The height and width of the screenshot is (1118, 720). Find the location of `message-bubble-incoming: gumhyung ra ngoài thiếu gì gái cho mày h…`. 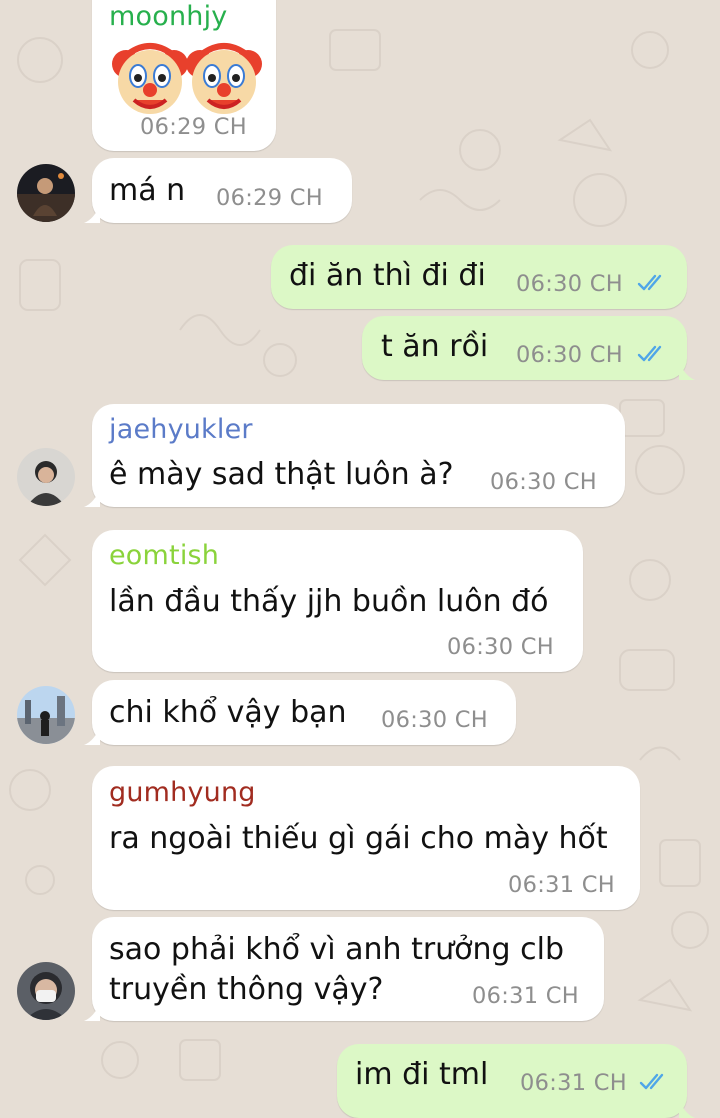

message-bubble-incoming: gumhyung ra ngoài thiếu gì gái cho mày h… is located at coordinates (366, 838).